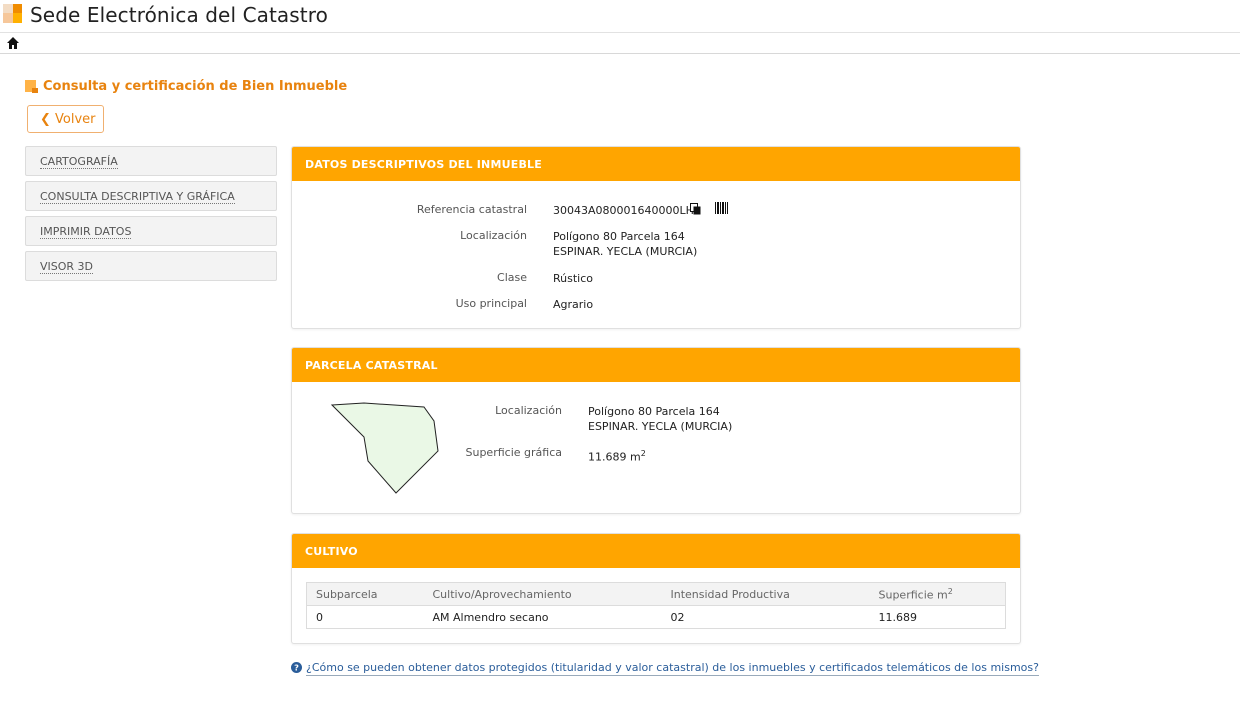 The image size is (1240, 720). What do you see at coordinates (491, 303) in the screenshot?
I see `uso-label: Uso principal` at bounding box center [491, 303].